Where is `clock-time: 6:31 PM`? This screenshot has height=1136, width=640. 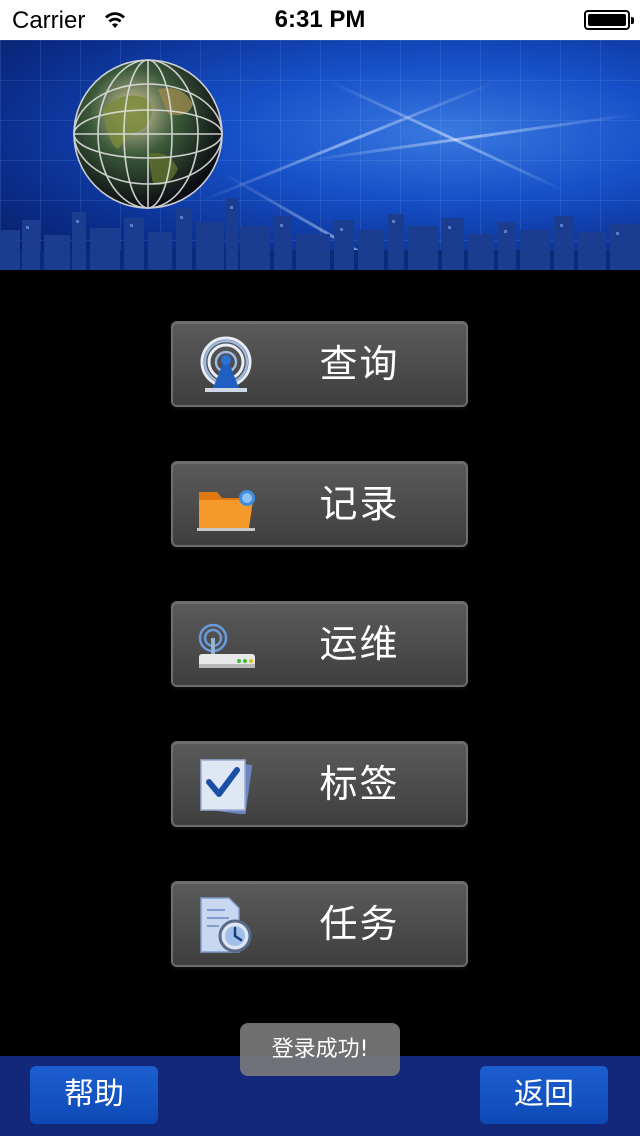
clock-time: 6:31 PM is located at coordinates (320, 19).